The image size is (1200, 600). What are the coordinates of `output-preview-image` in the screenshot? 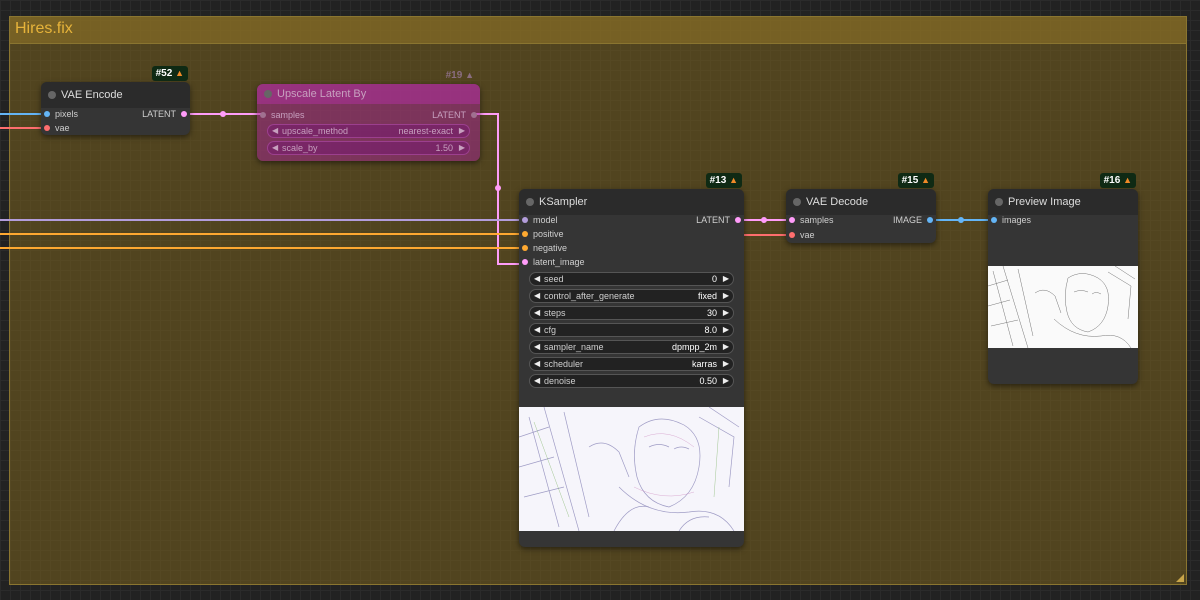 It's located at (1063, 307).